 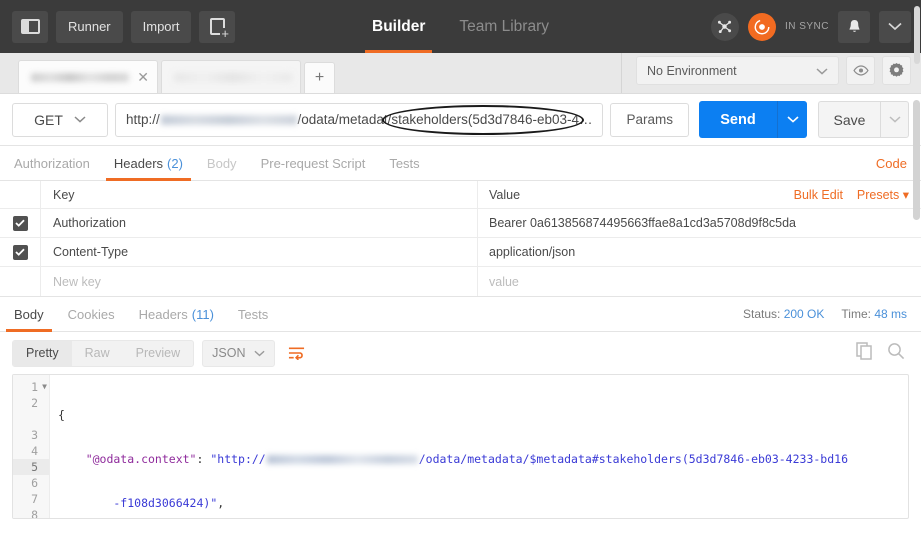 What do you see at coordinates (143, 77) in the screenshot?
I see `close-icon: ✕` at bounding box center [143, 77].